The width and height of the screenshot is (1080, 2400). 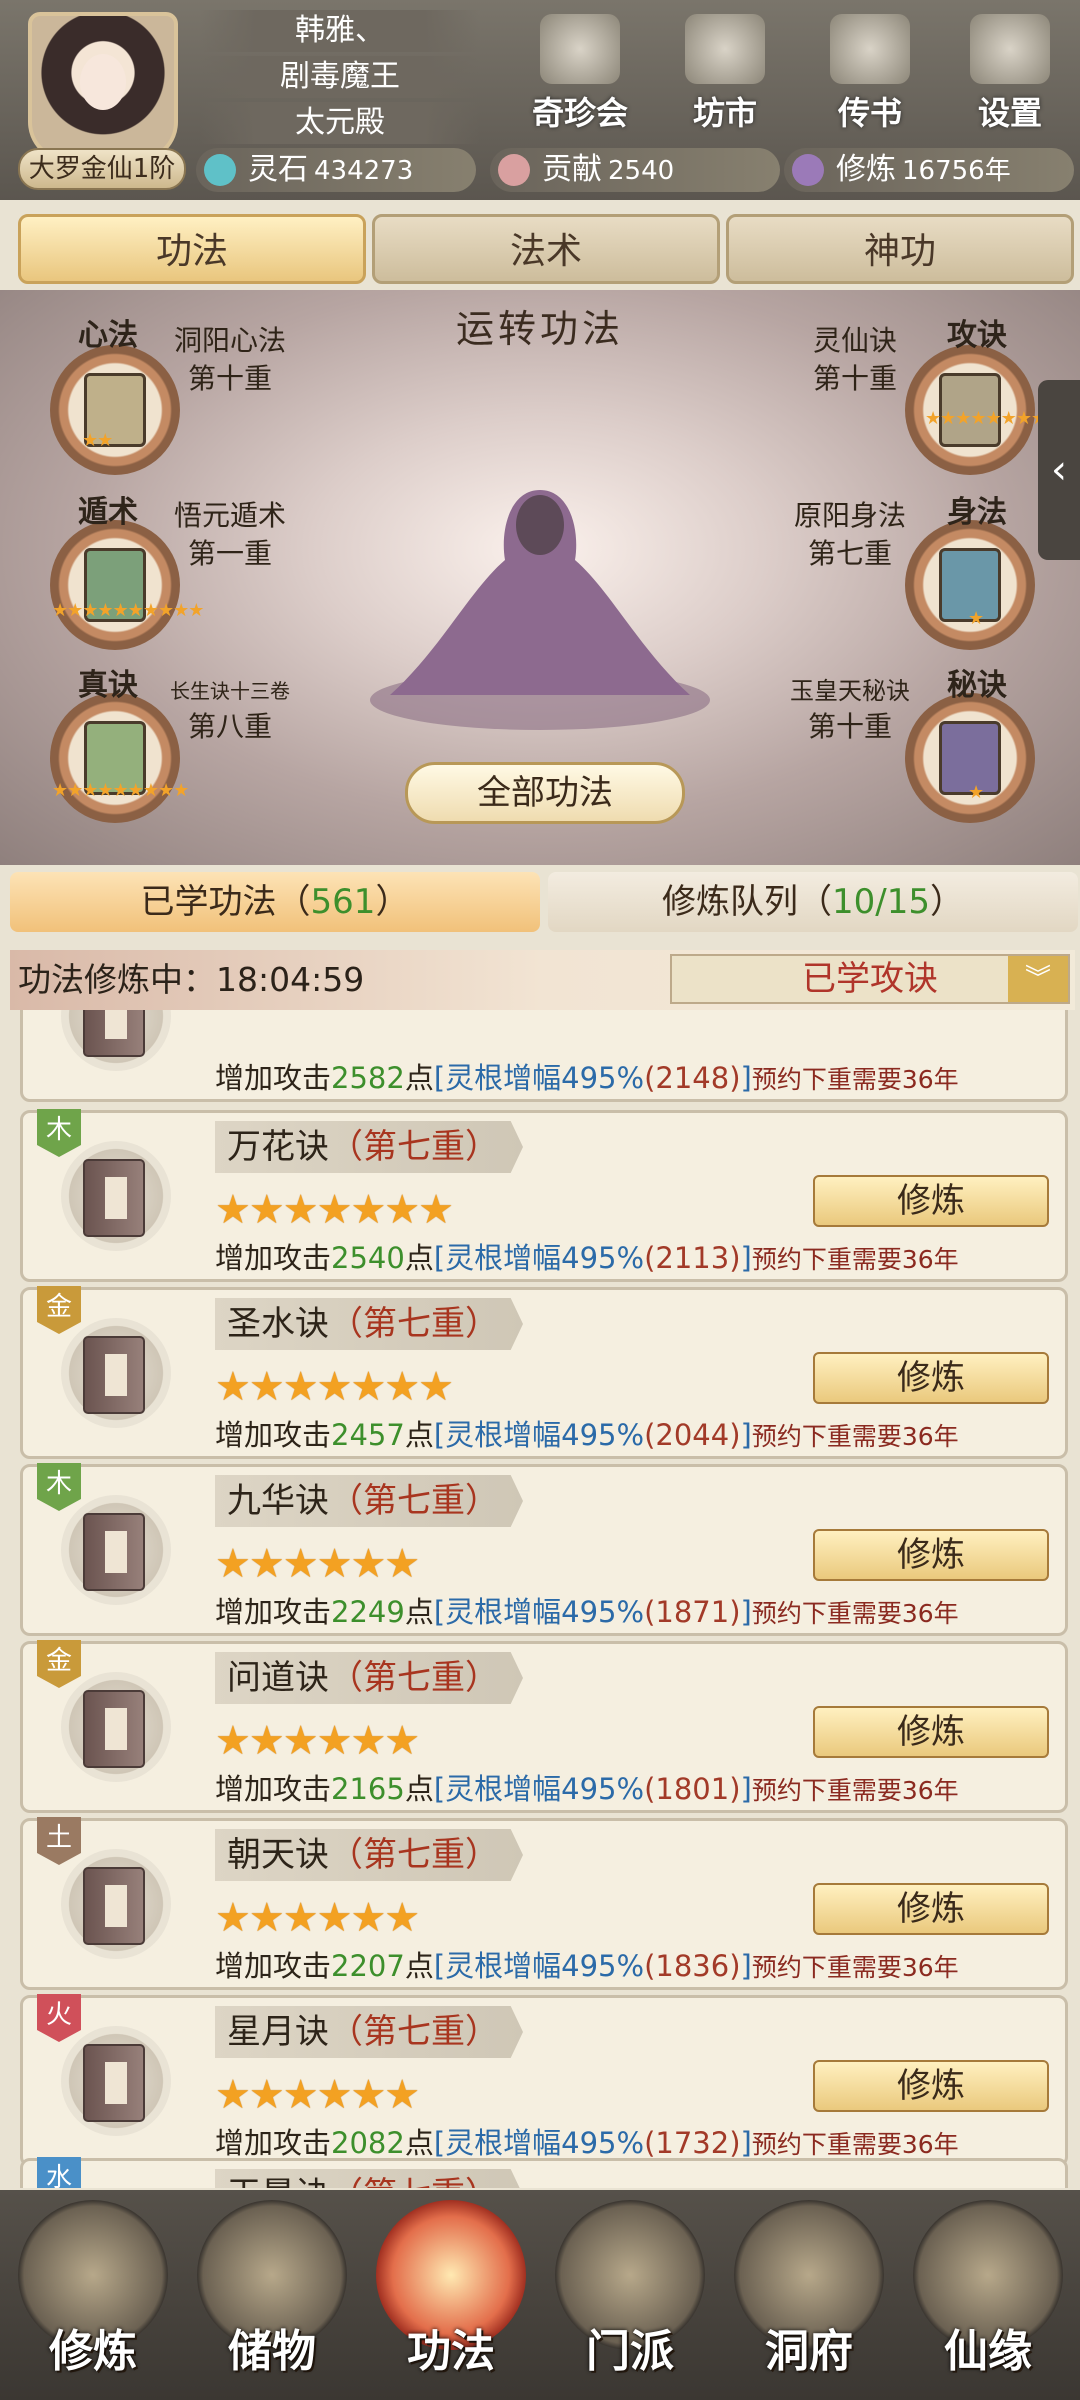 What do you see at coordinates (849, 515) in the screenshot?
I see `skill-name: 原阳身法` at bounding box center [849, 515].